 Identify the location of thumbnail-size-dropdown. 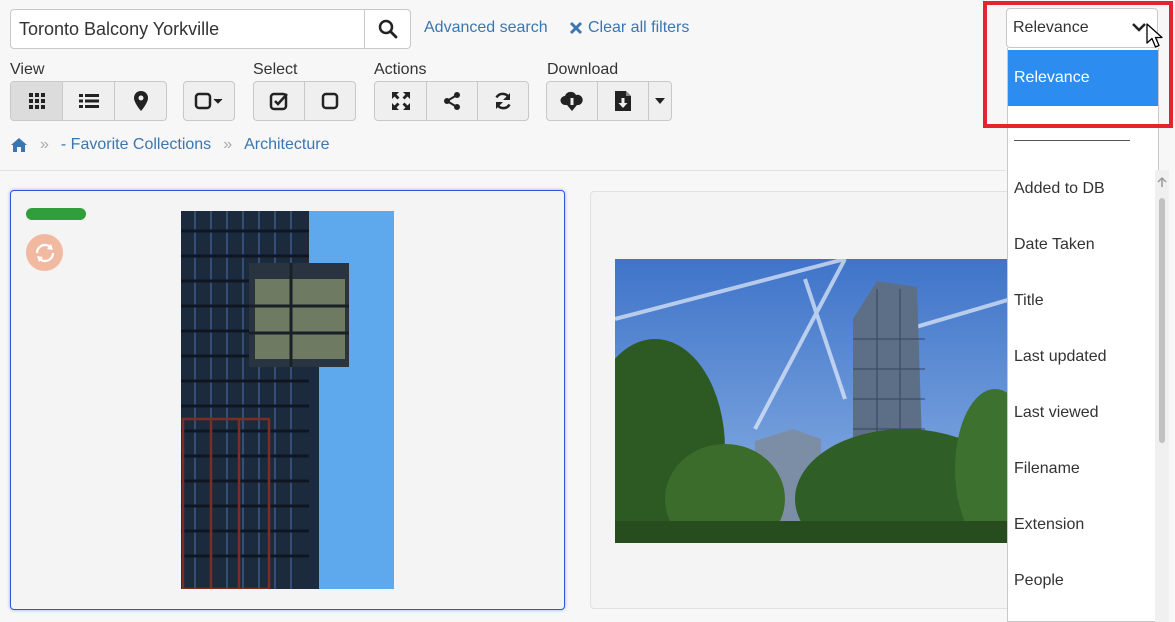
(209, 101).